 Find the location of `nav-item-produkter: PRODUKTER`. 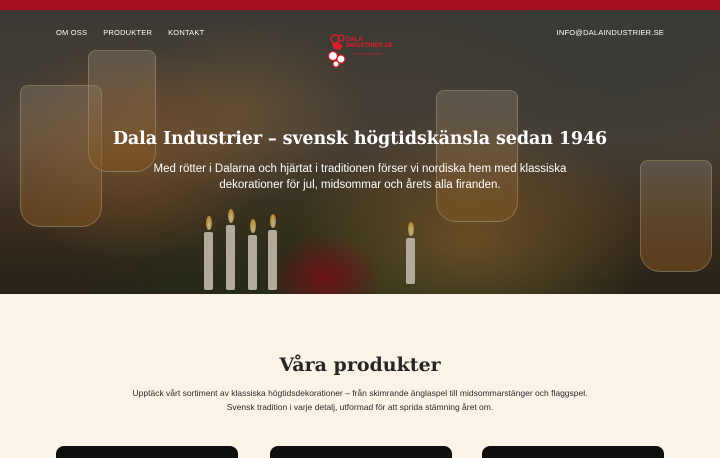

nav-item-produkter: PRODUKTER is located at coordinates (127, 32).